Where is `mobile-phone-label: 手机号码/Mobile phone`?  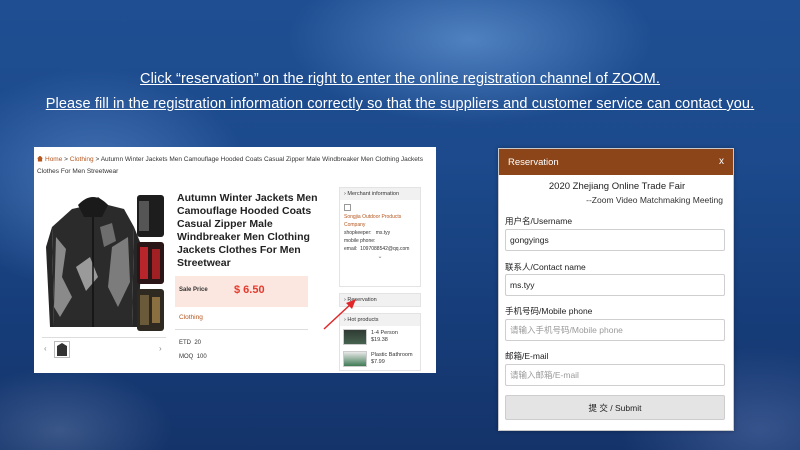
mobile-phone-label: 手机号码/Mobile phone is located at coordinates (549, 311).